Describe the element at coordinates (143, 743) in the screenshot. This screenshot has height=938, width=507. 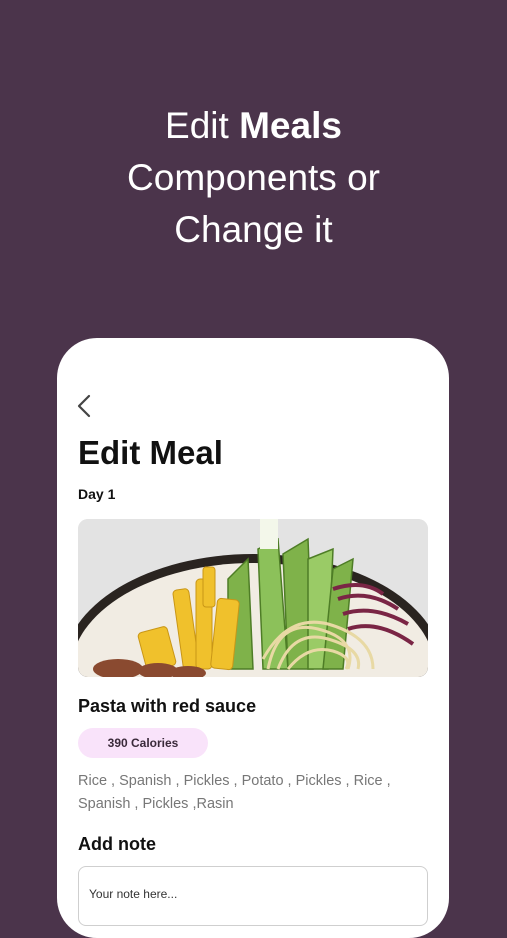
I see `calories-badge: 390 Calories` at that location.